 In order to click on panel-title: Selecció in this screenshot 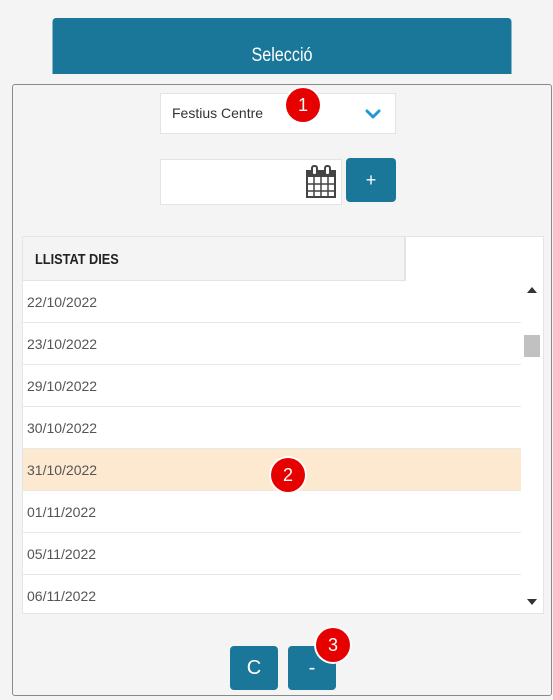, I will do `click(282, 55)`.